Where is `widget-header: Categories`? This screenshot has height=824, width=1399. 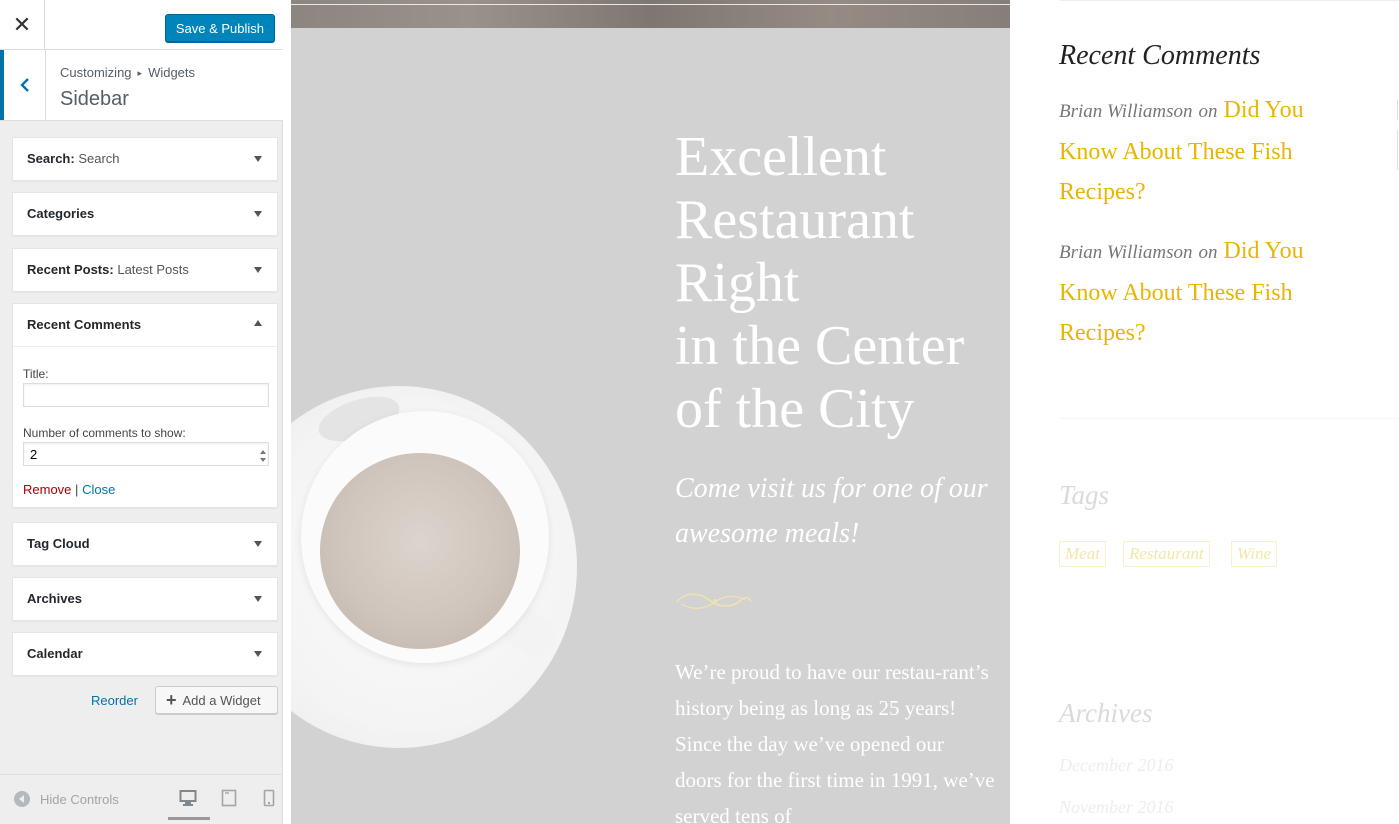
widget-header: Categories is located at coordinates (145, 214).